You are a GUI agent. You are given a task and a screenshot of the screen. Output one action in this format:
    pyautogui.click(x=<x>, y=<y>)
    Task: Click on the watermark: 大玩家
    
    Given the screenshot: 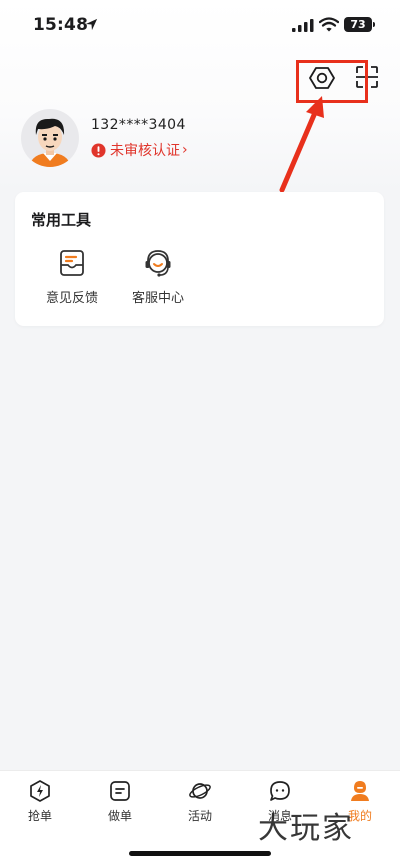 What is the action you would take?
    pyautogui.click(x=306, y=828)
    